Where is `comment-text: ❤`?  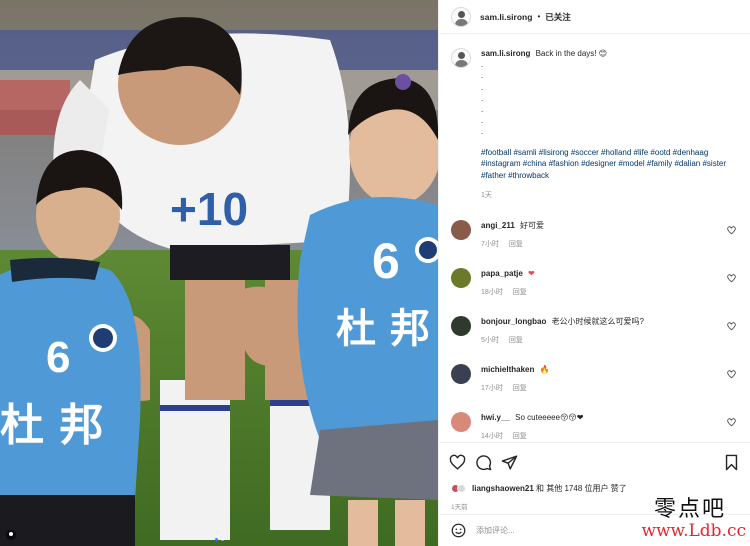
comment-text: ❤ is located at coordinates (531, 273).